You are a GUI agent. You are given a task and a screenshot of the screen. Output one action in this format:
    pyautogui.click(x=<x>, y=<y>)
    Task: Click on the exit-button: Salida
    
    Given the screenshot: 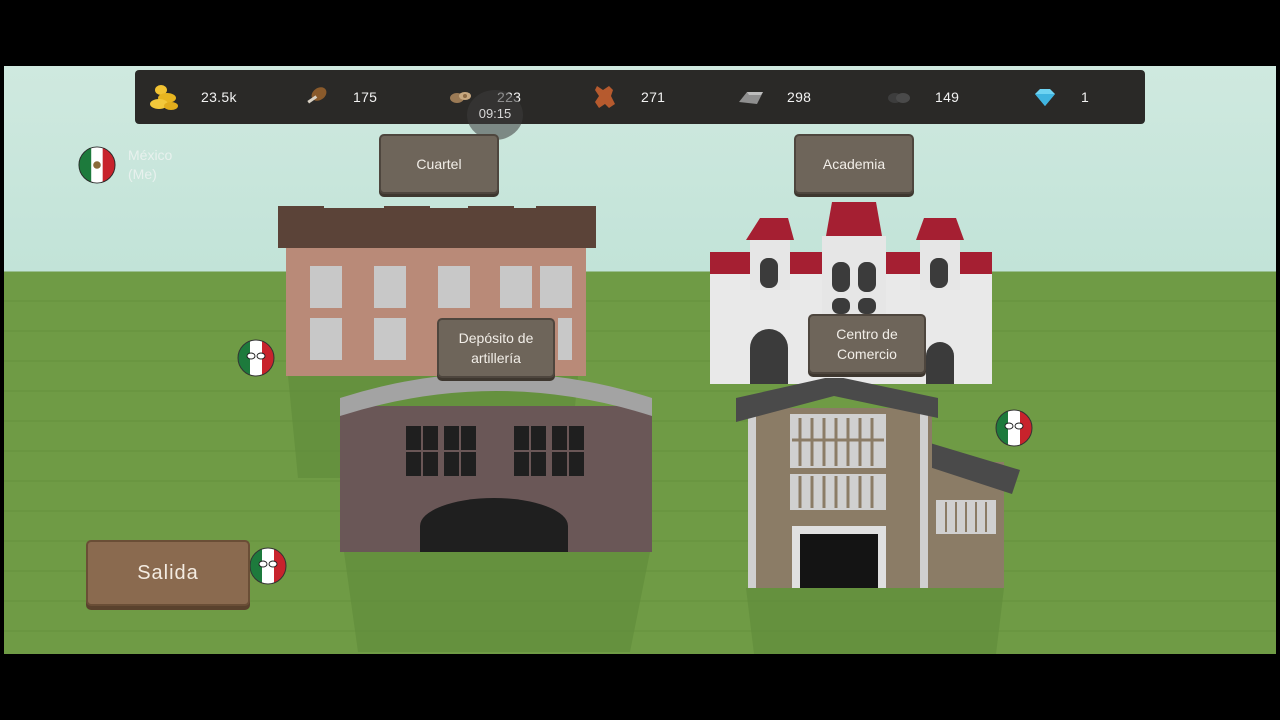 What is the action you would take?
    pyautogui.click(x=168, y=573)
    